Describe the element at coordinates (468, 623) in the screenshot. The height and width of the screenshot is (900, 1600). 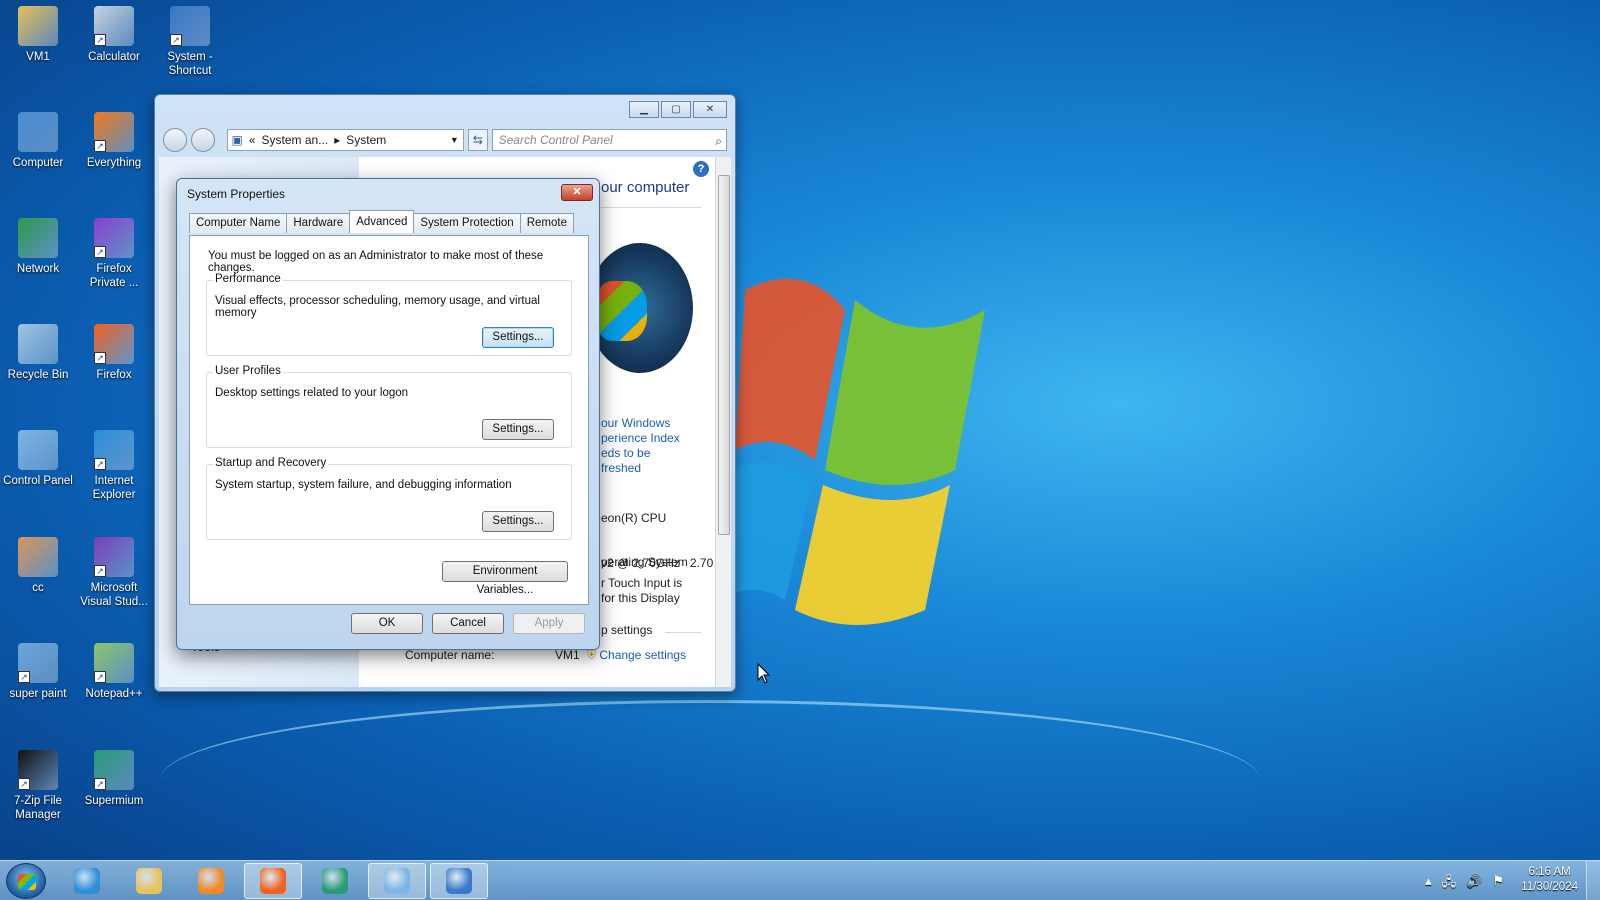
I see `cancel-button: Cancel` at that location.